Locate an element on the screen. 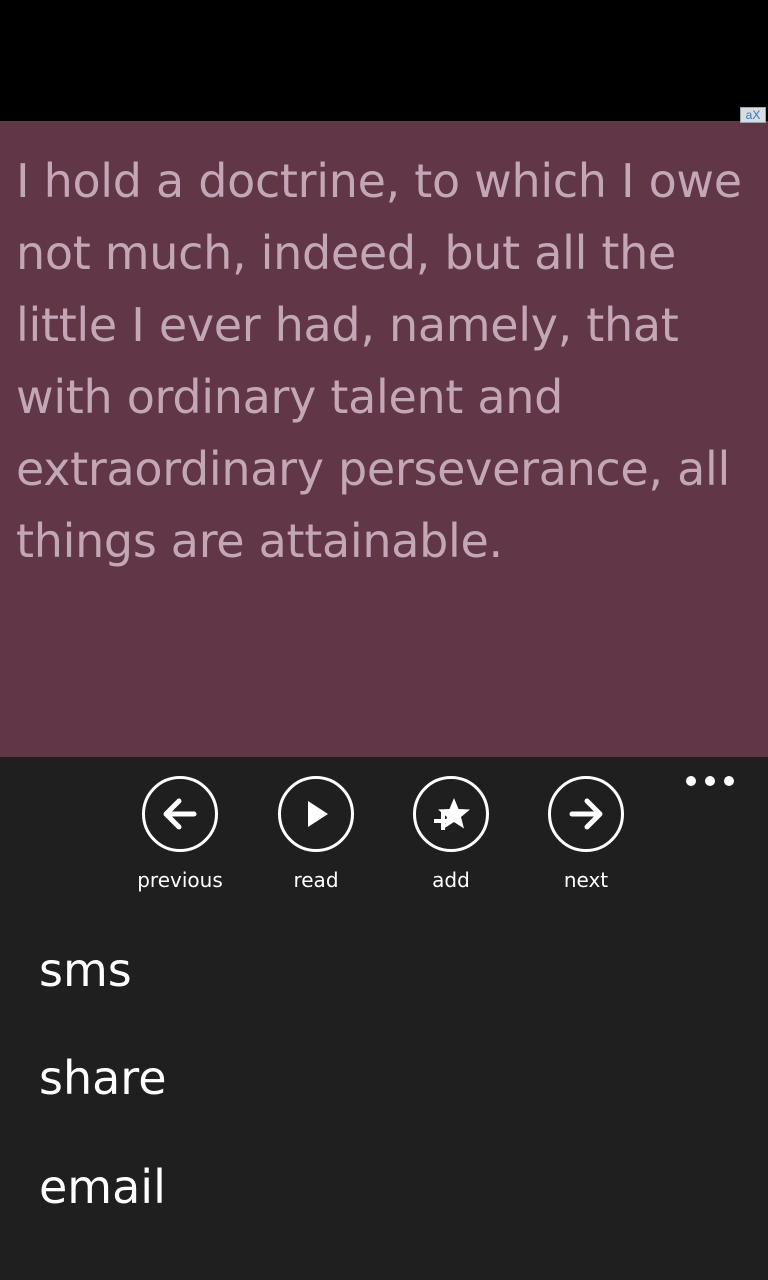  read-label: read is located at coordinates (316, 880).